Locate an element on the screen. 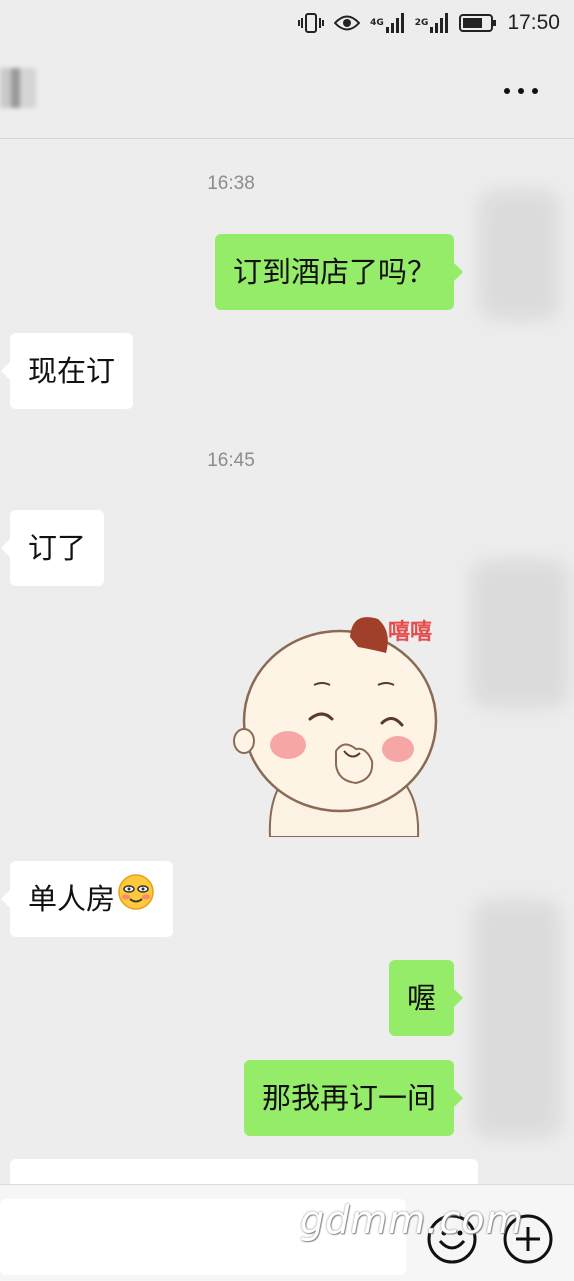 Image resolution: width=574 pixels, height=1281 pixels. battery-icon is located at coordinates (478, 23).